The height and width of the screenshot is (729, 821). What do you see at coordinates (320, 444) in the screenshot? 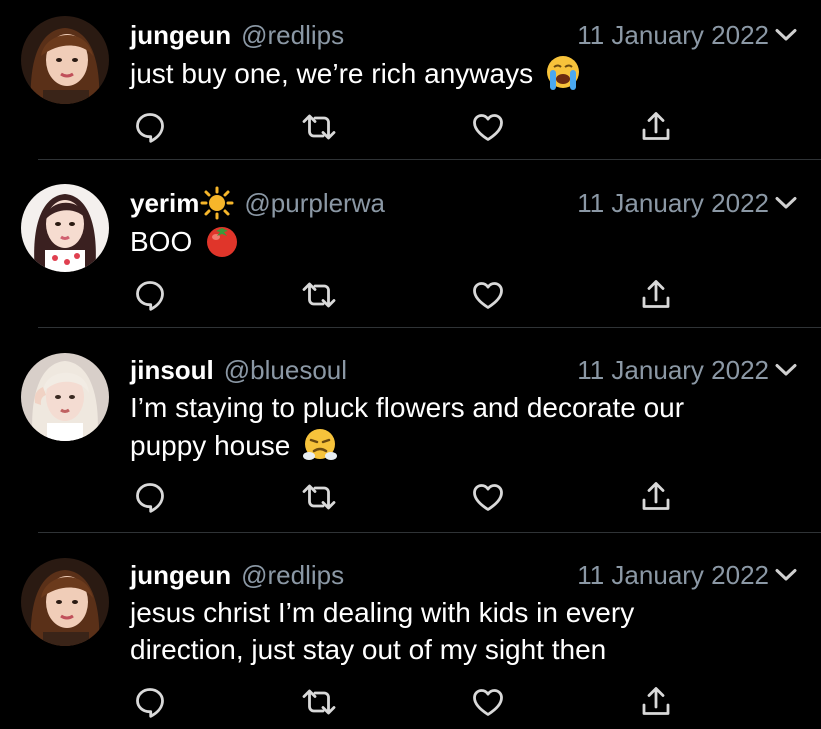
I see `face-with-steam-emoji-icon` at bounding box center [320, 444].